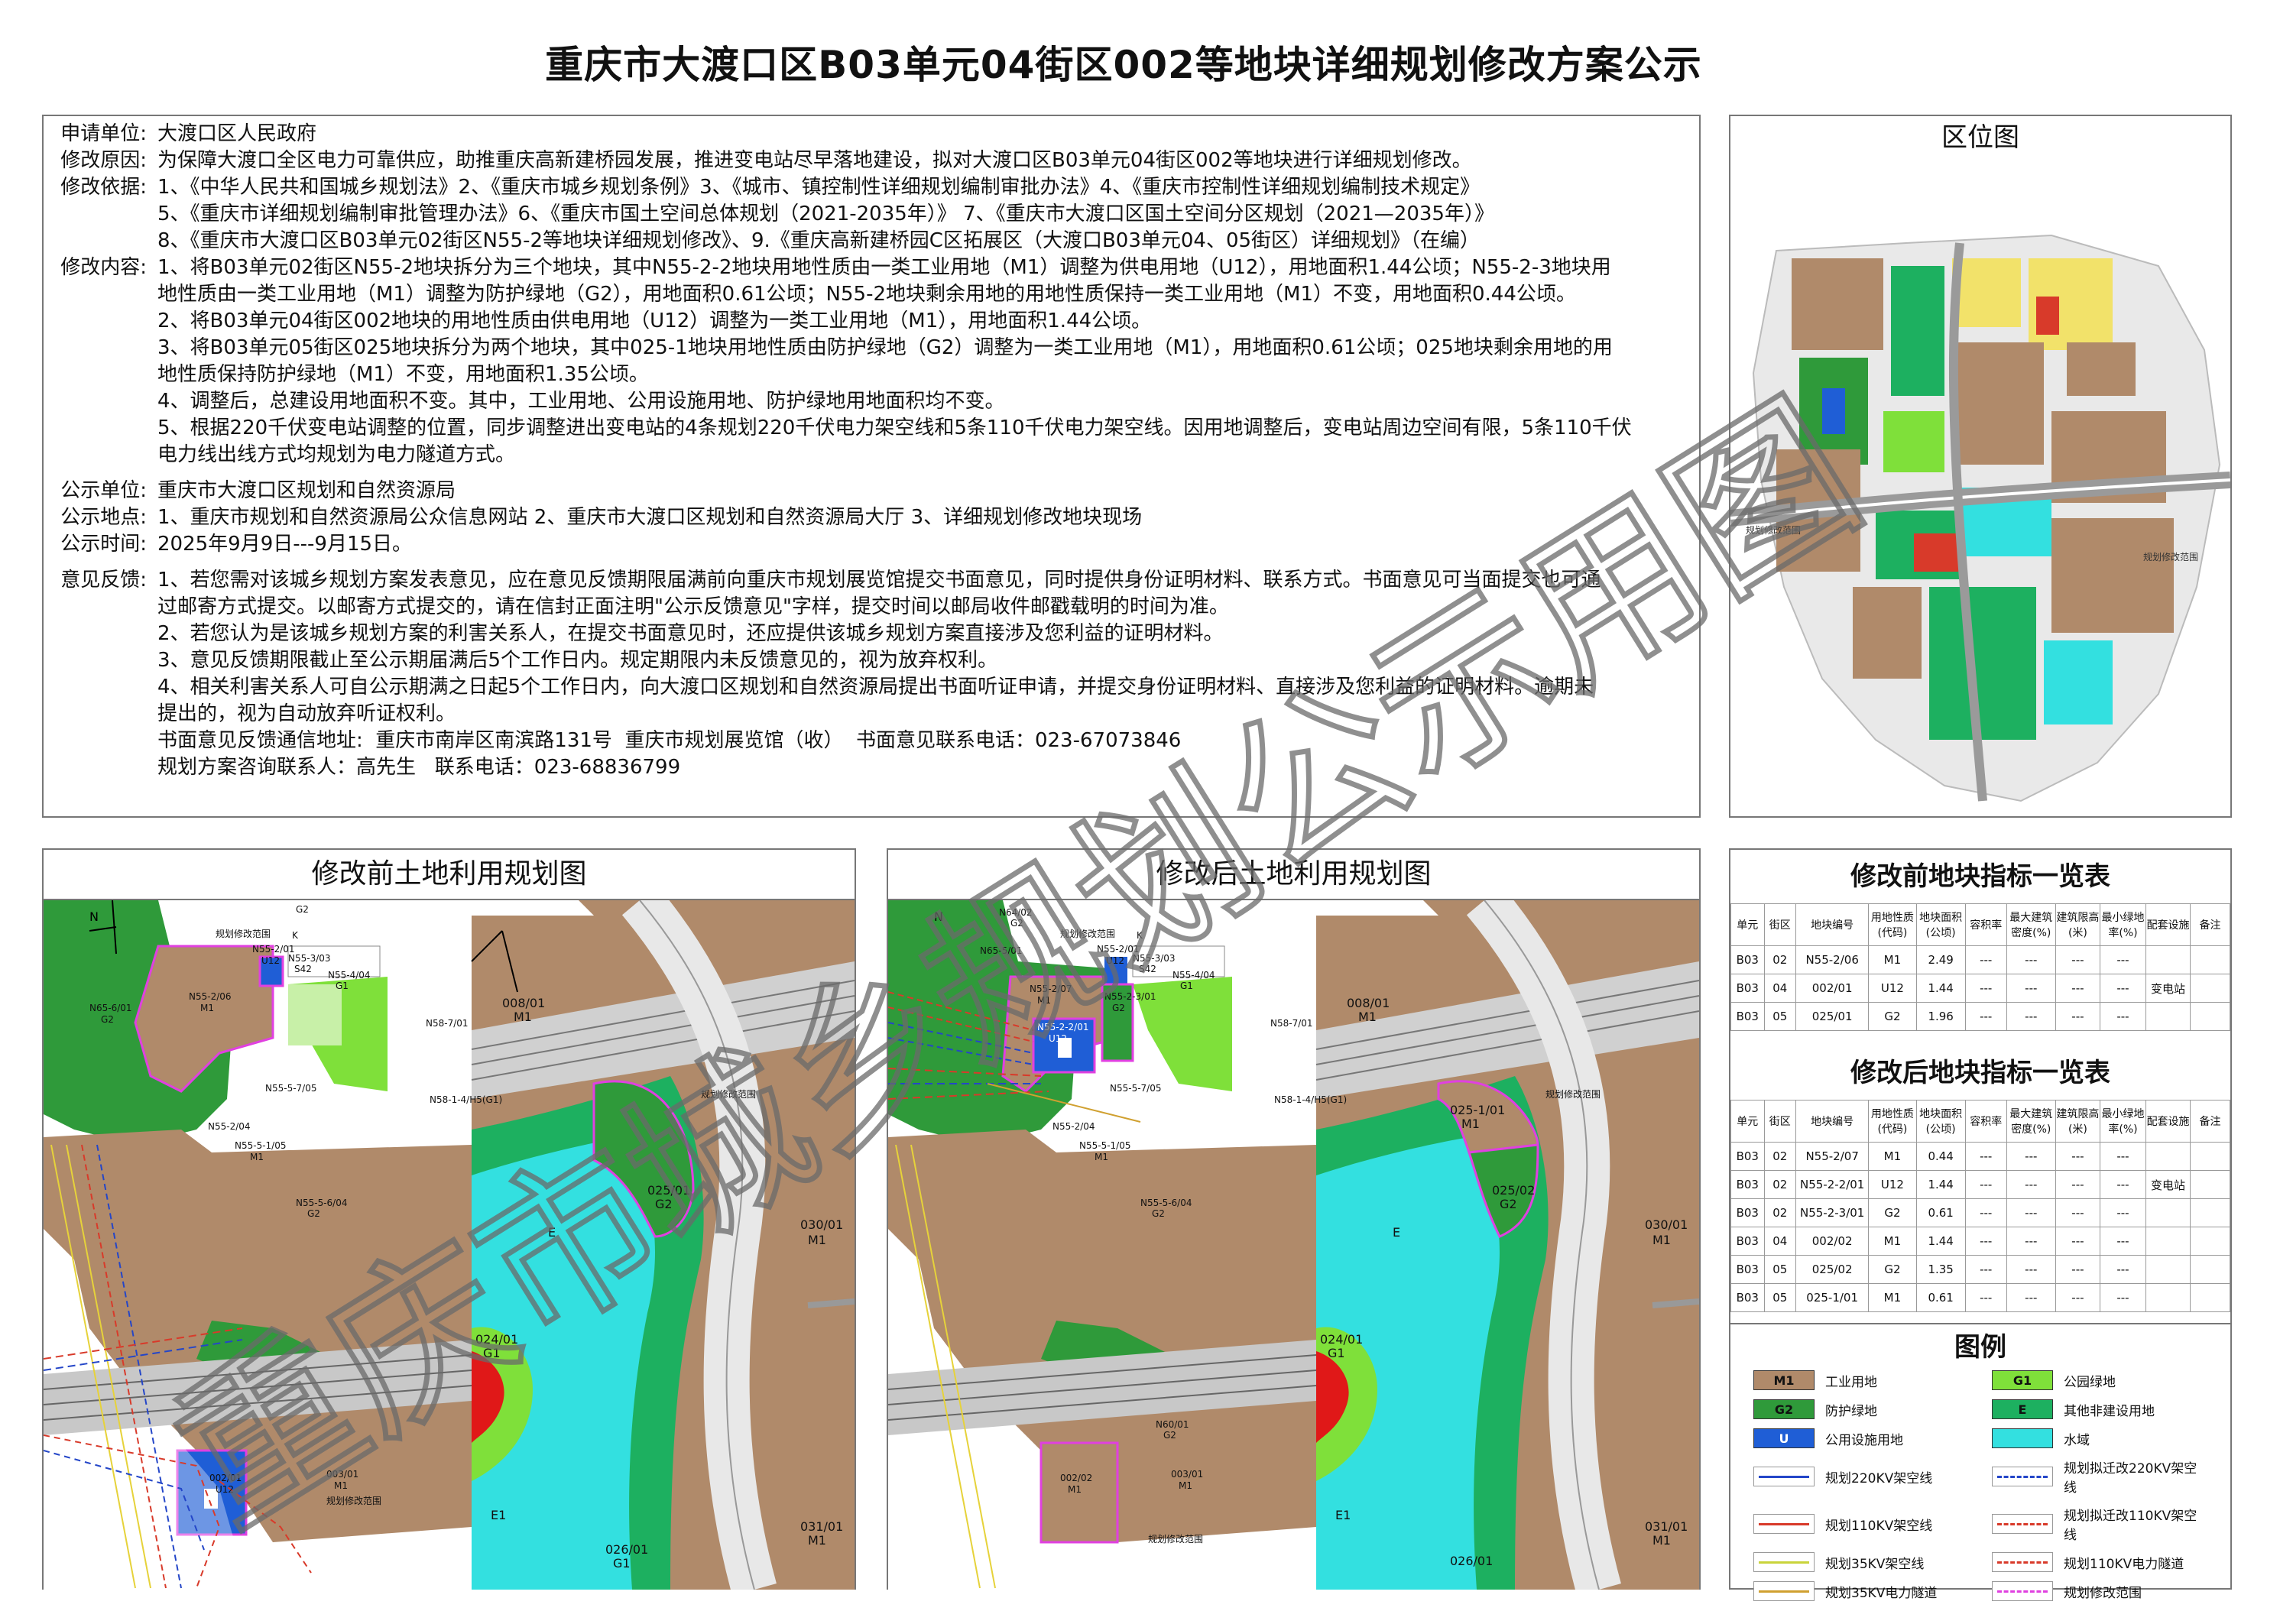  I want to click on th: 最大建筑密度(%), so click(2031, 924).